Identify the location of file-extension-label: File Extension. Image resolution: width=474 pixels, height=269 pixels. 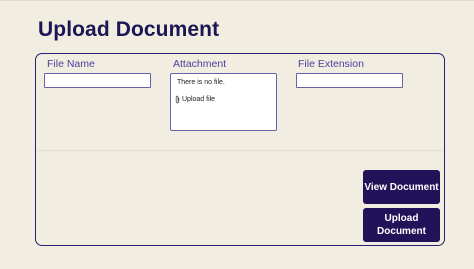
(331, 64).